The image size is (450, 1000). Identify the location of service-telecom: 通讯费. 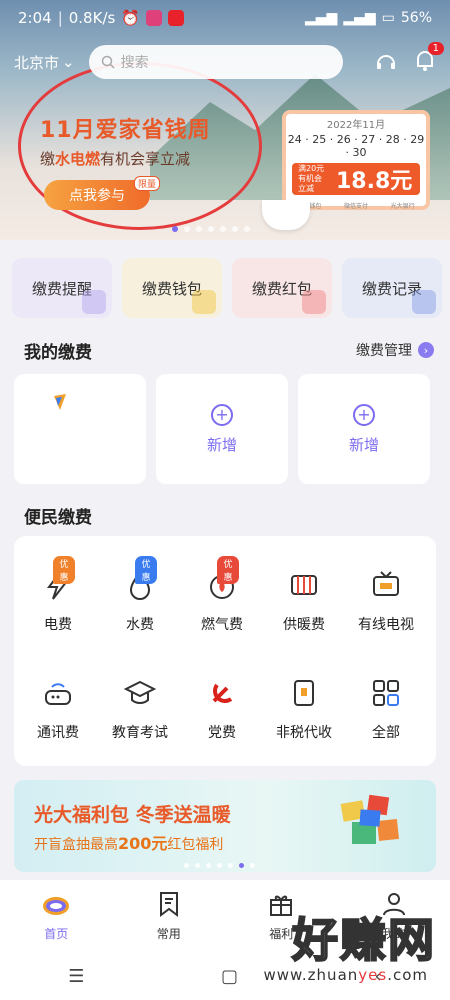
(58, 709).